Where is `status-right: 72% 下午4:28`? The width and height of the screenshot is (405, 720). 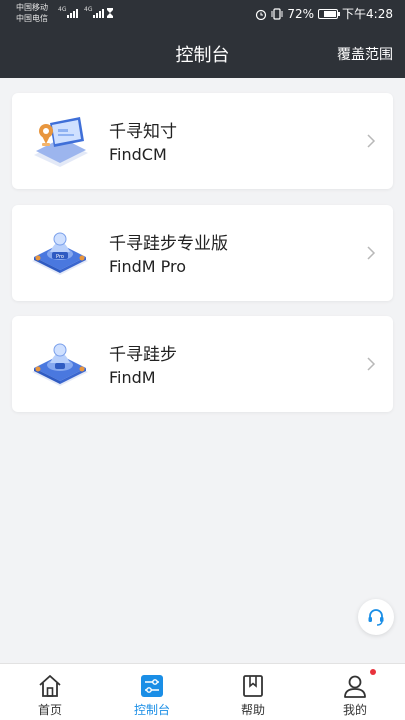 status-right: 72% 下午4:28 is located at coordinates (324, 13).